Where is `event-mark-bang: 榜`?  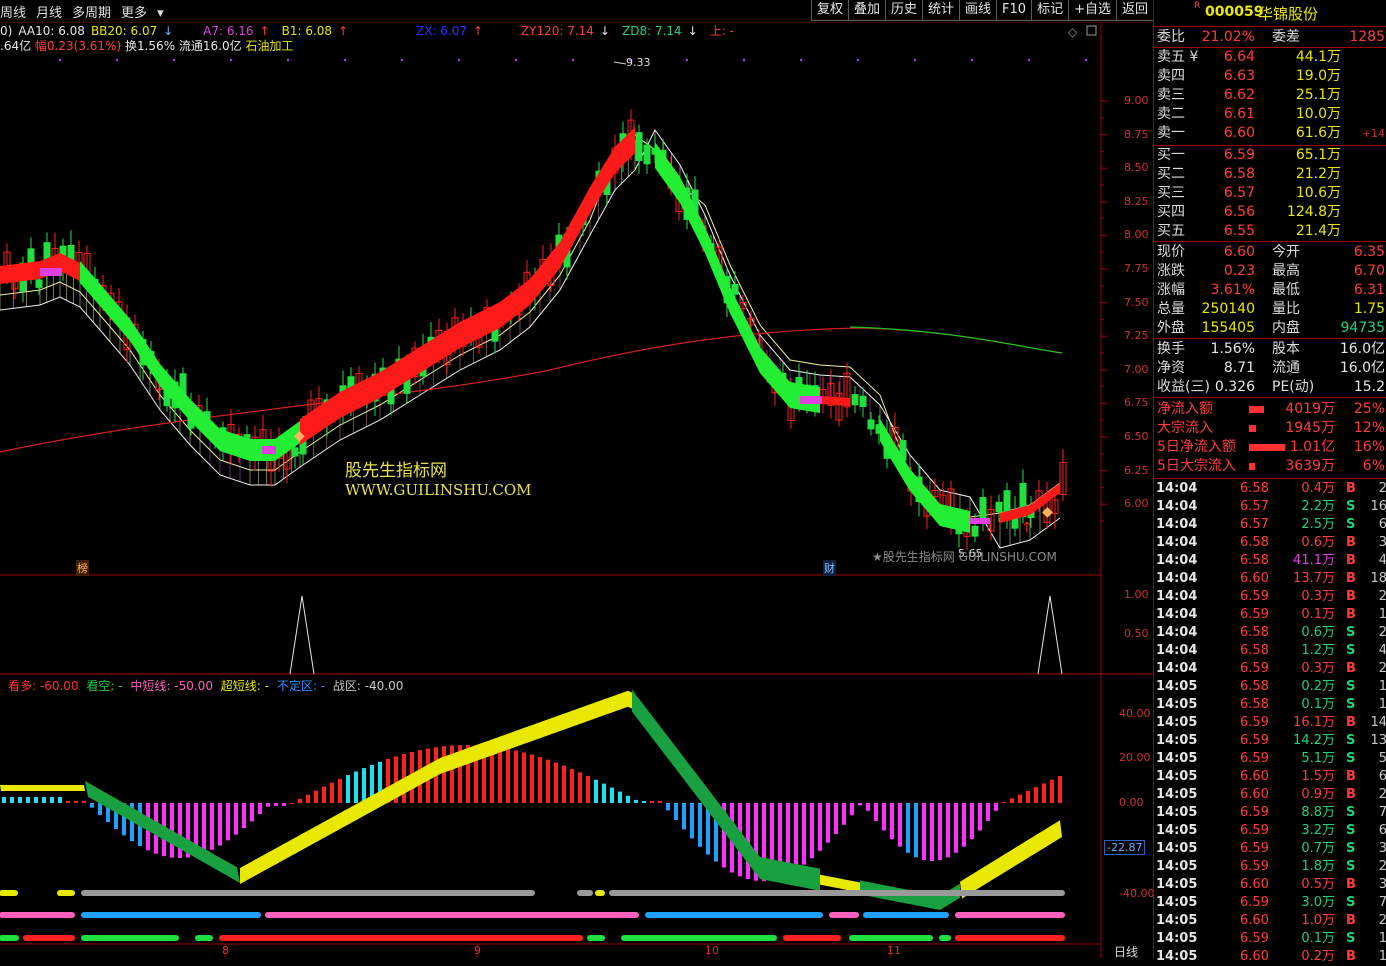
event-mark-bang: 榜 is located at coordinates (82, 568).